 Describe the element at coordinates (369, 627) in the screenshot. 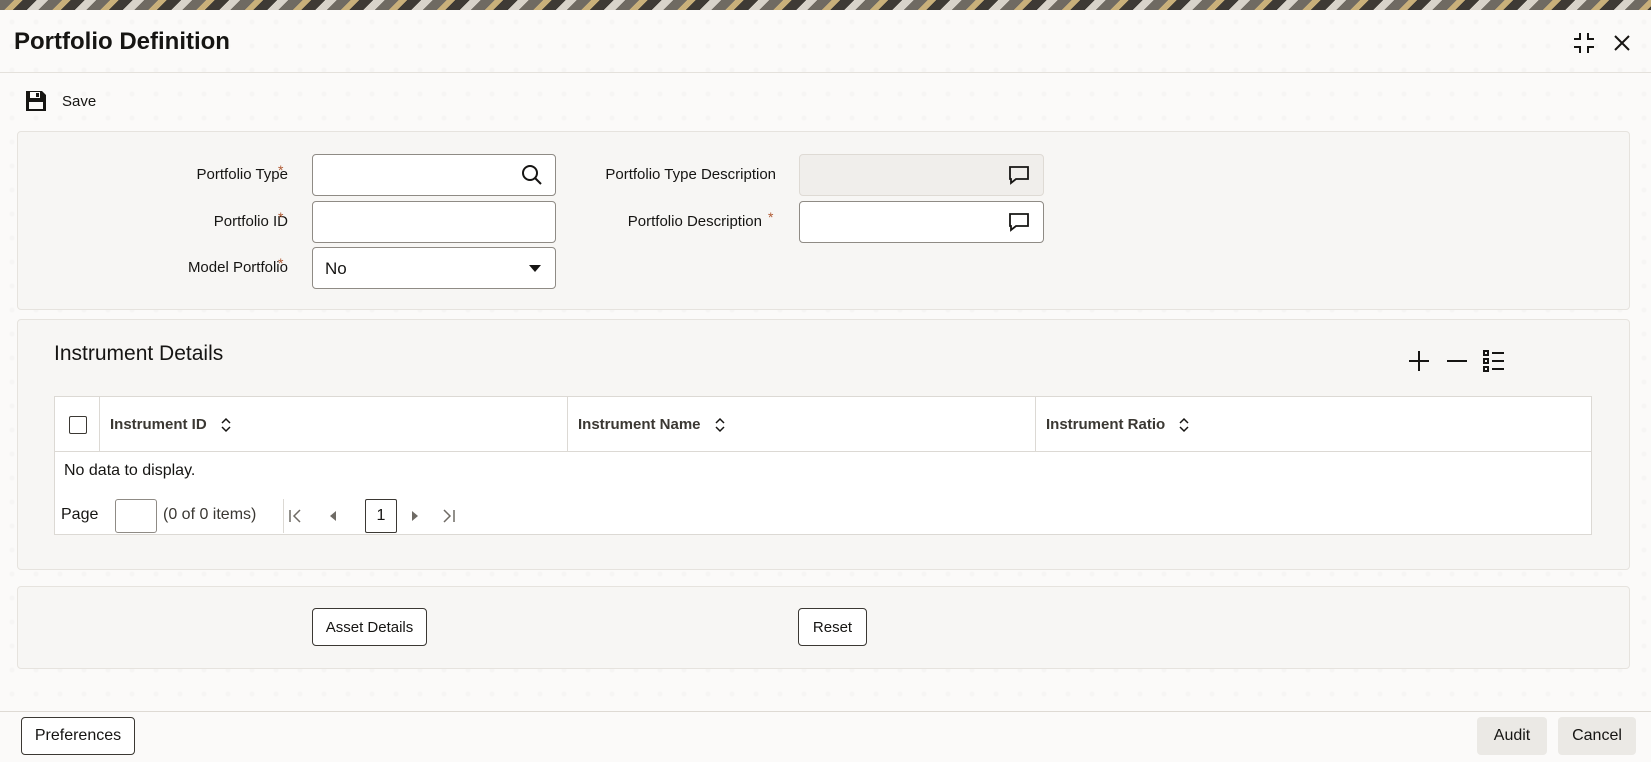

I see `asset-details-button: Asset Details` at that location.